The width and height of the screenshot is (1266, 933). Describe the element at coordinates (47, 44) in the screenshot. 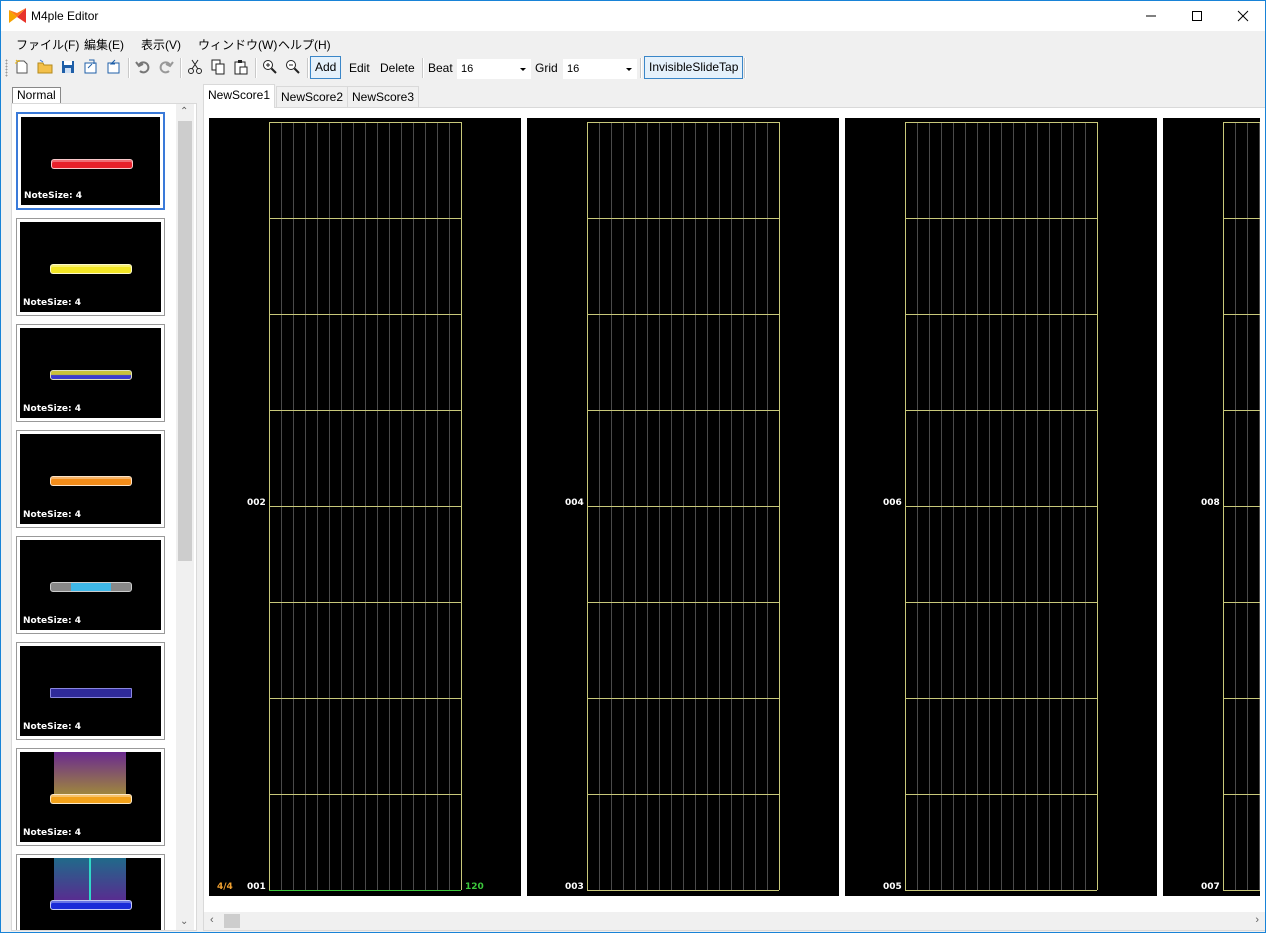

I see `menu-file: ファイル(F)` at that location.